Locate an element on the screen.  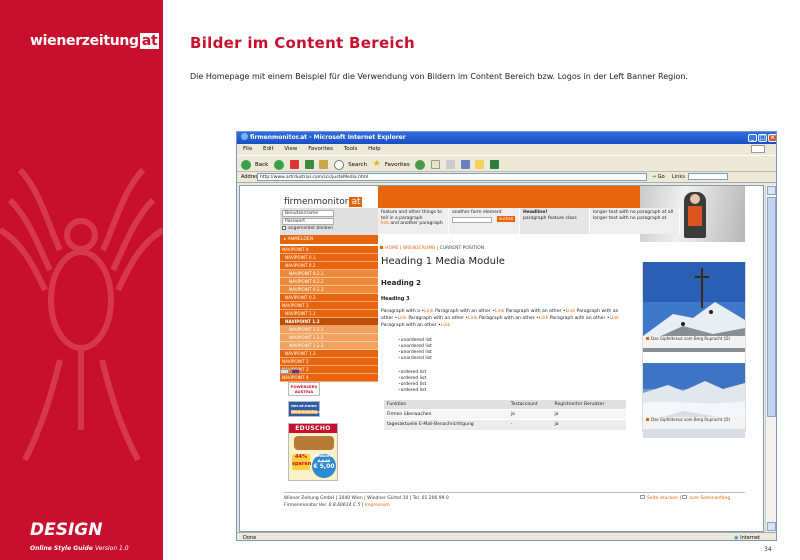
toolbar-search-input is located at coordinates (707, 176).